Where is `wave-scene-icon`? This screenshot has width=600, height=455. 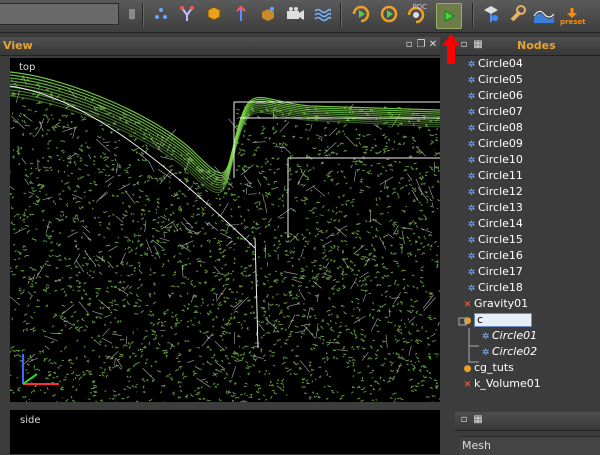
wave-scene-icon is located at coordinates (544, 14).